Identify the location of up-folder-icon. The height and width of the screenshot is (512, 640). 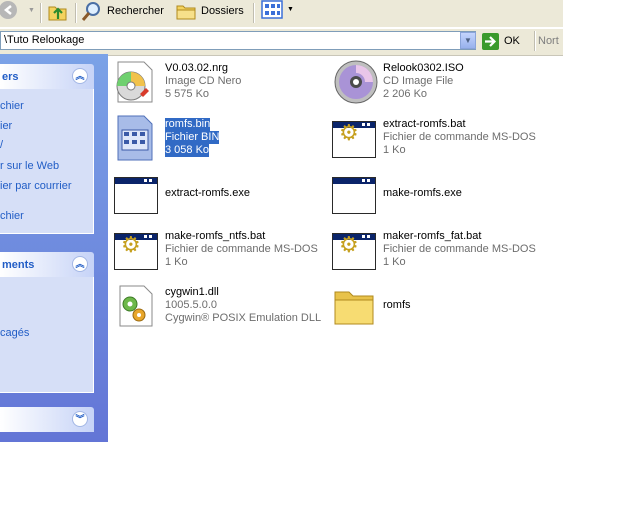
(57, 13).